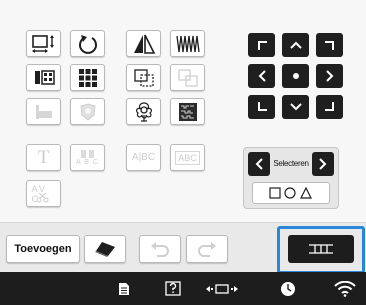 The height and width of the screenshot is (305, 366). I want to click on document-button, so click(124, 288).